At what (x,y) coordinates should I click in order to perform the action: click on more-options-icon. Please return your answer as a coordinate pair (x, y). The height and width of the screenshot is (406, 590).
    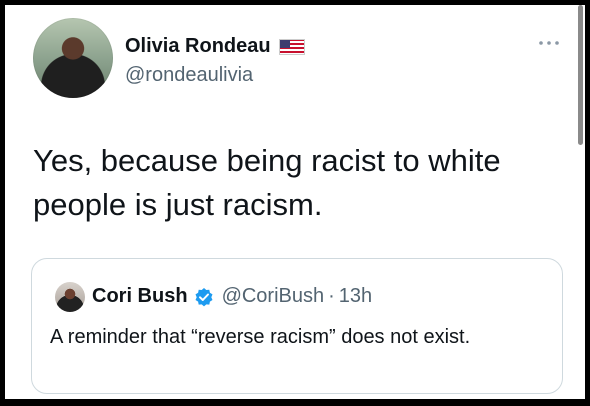
    Looking at the image, I should click on (549, 43).